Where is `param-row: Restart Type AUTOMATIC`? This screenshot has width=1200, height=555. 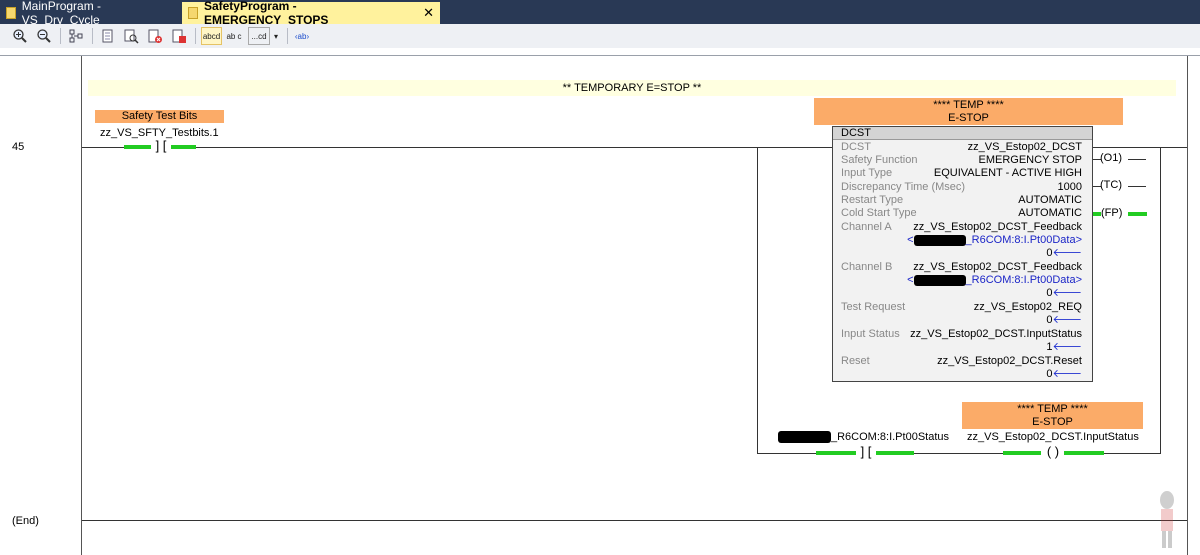 param-row: Restart Type AUTOMATIC is located at coordinates (961, 200).